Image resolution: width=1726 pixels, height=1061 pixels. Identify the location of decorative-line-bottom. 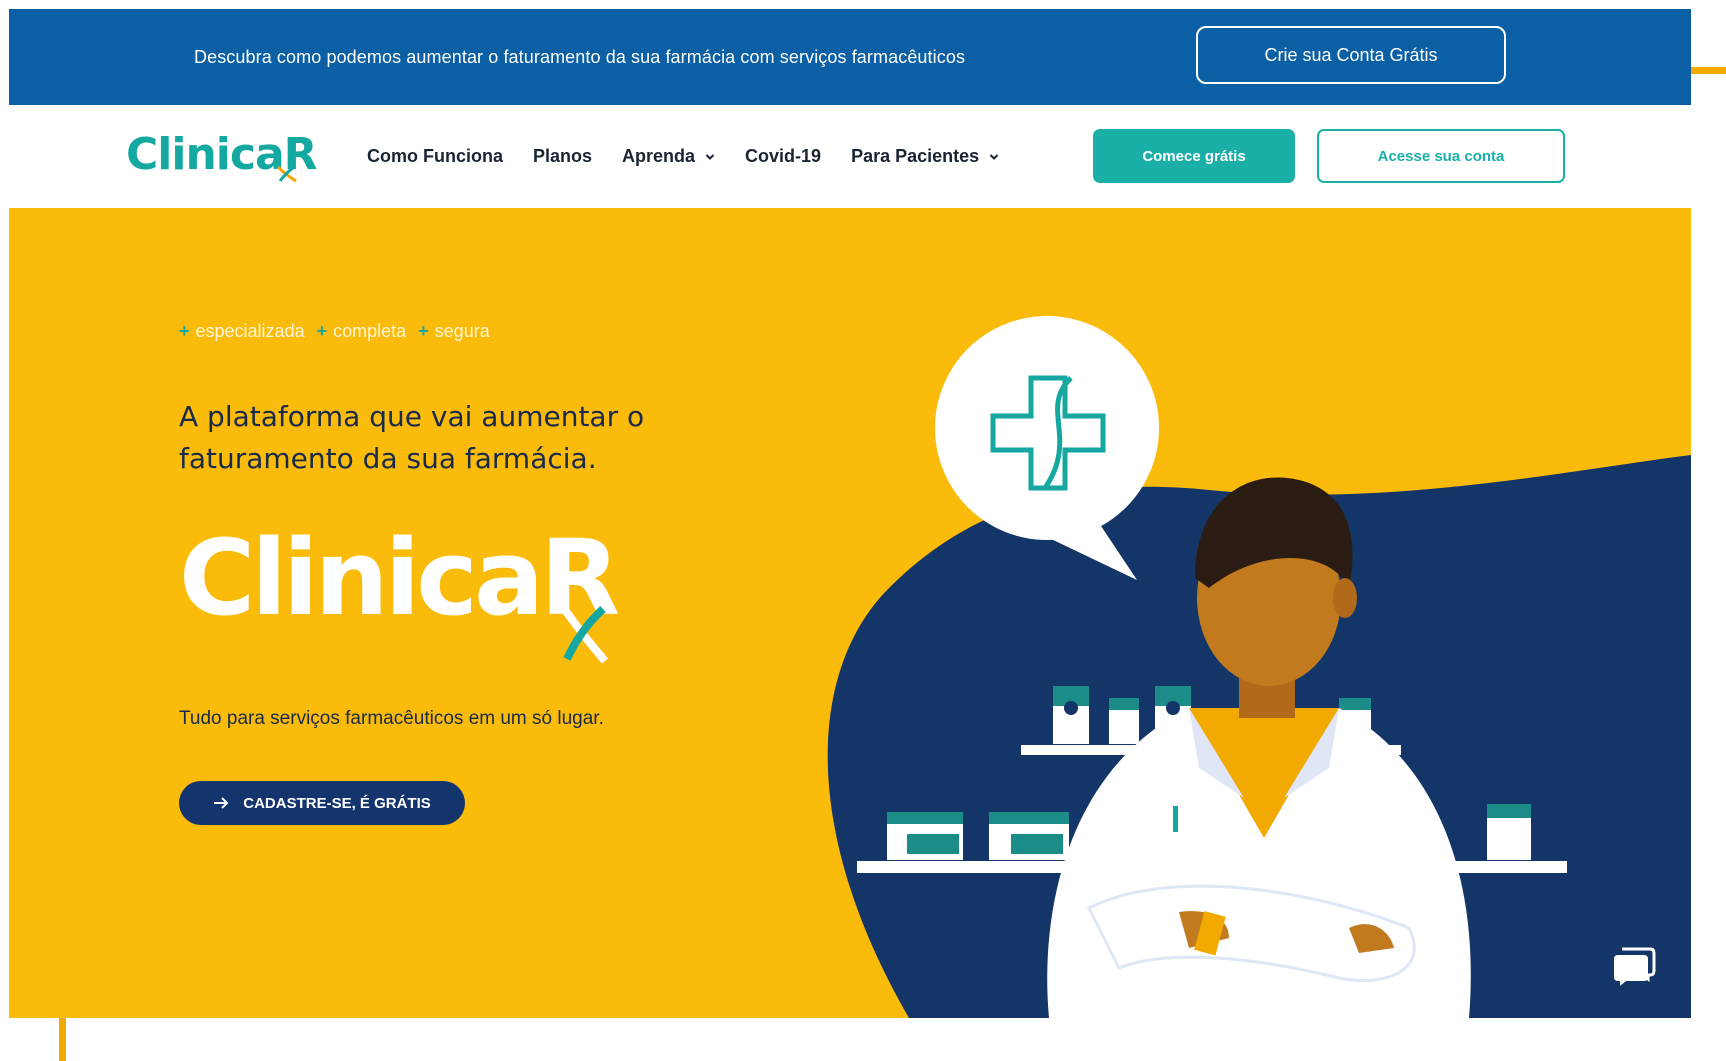
(62, 1038).